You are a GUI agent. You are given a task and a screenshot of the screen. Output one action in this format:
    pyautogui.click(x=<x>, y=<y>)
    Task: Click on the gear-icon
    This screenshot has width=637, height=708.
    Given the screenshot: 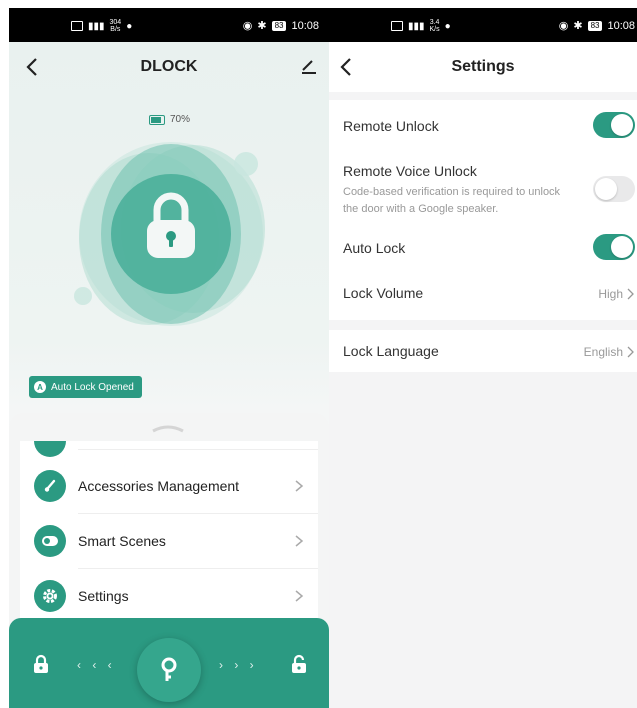 What is the action you would take?
    pyautogui.click(x=50, y=596)
    